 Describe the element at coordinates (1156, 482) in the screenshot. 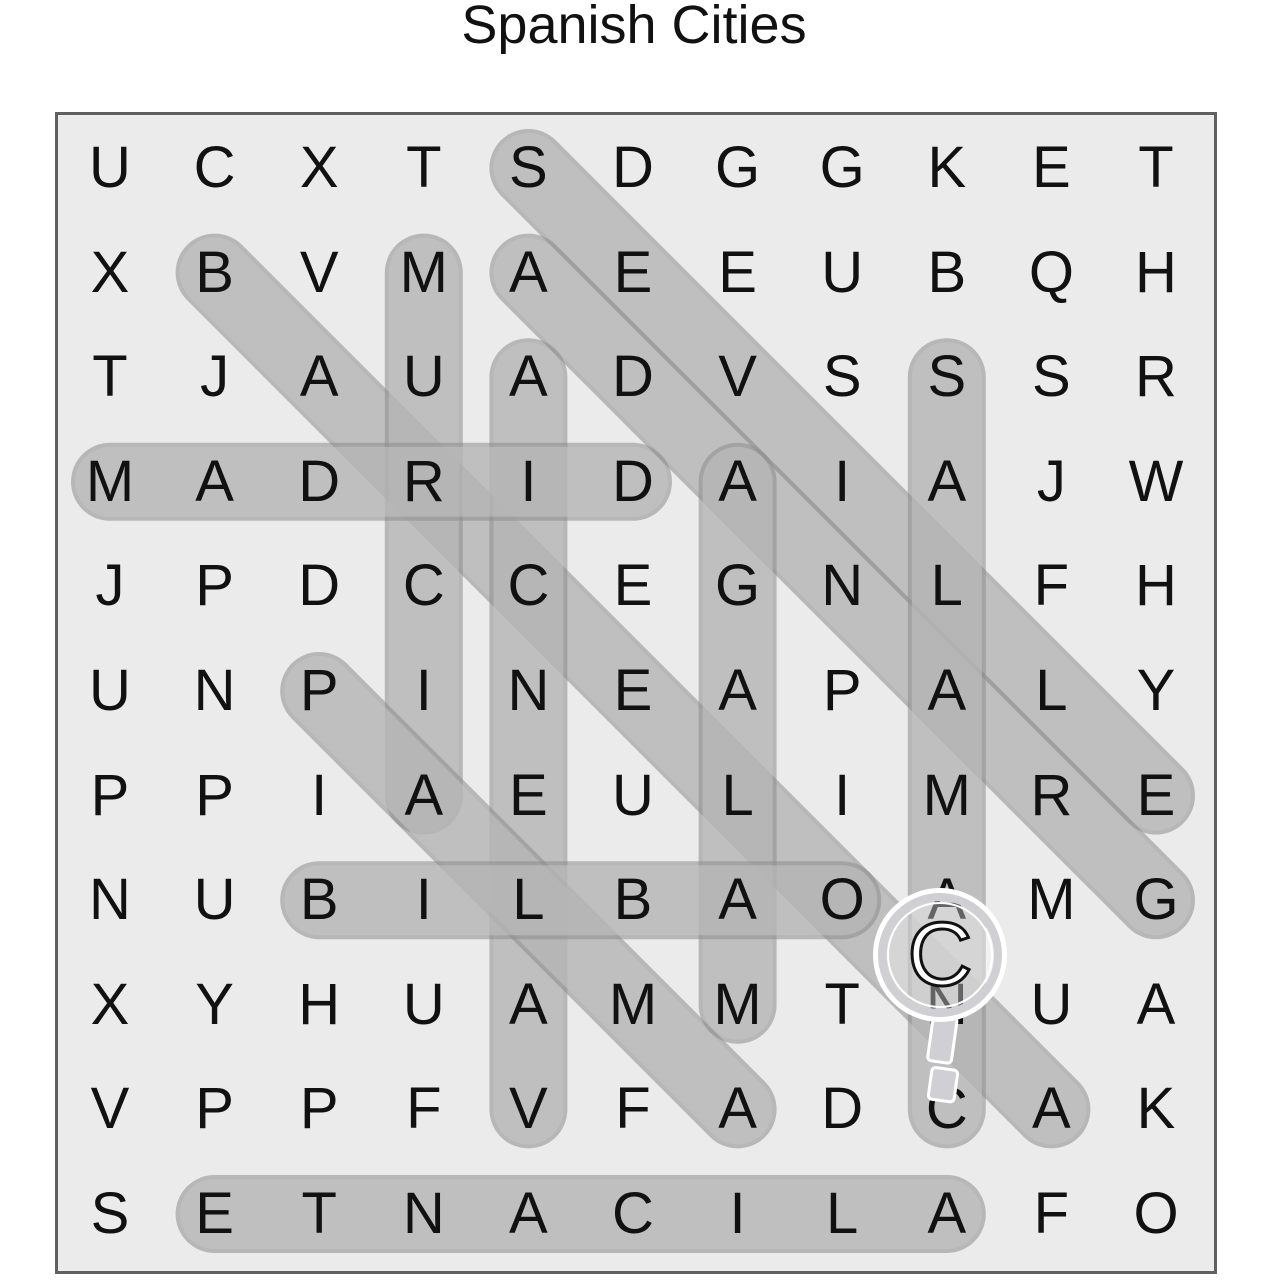

I see `grid-cell: W` at that location.